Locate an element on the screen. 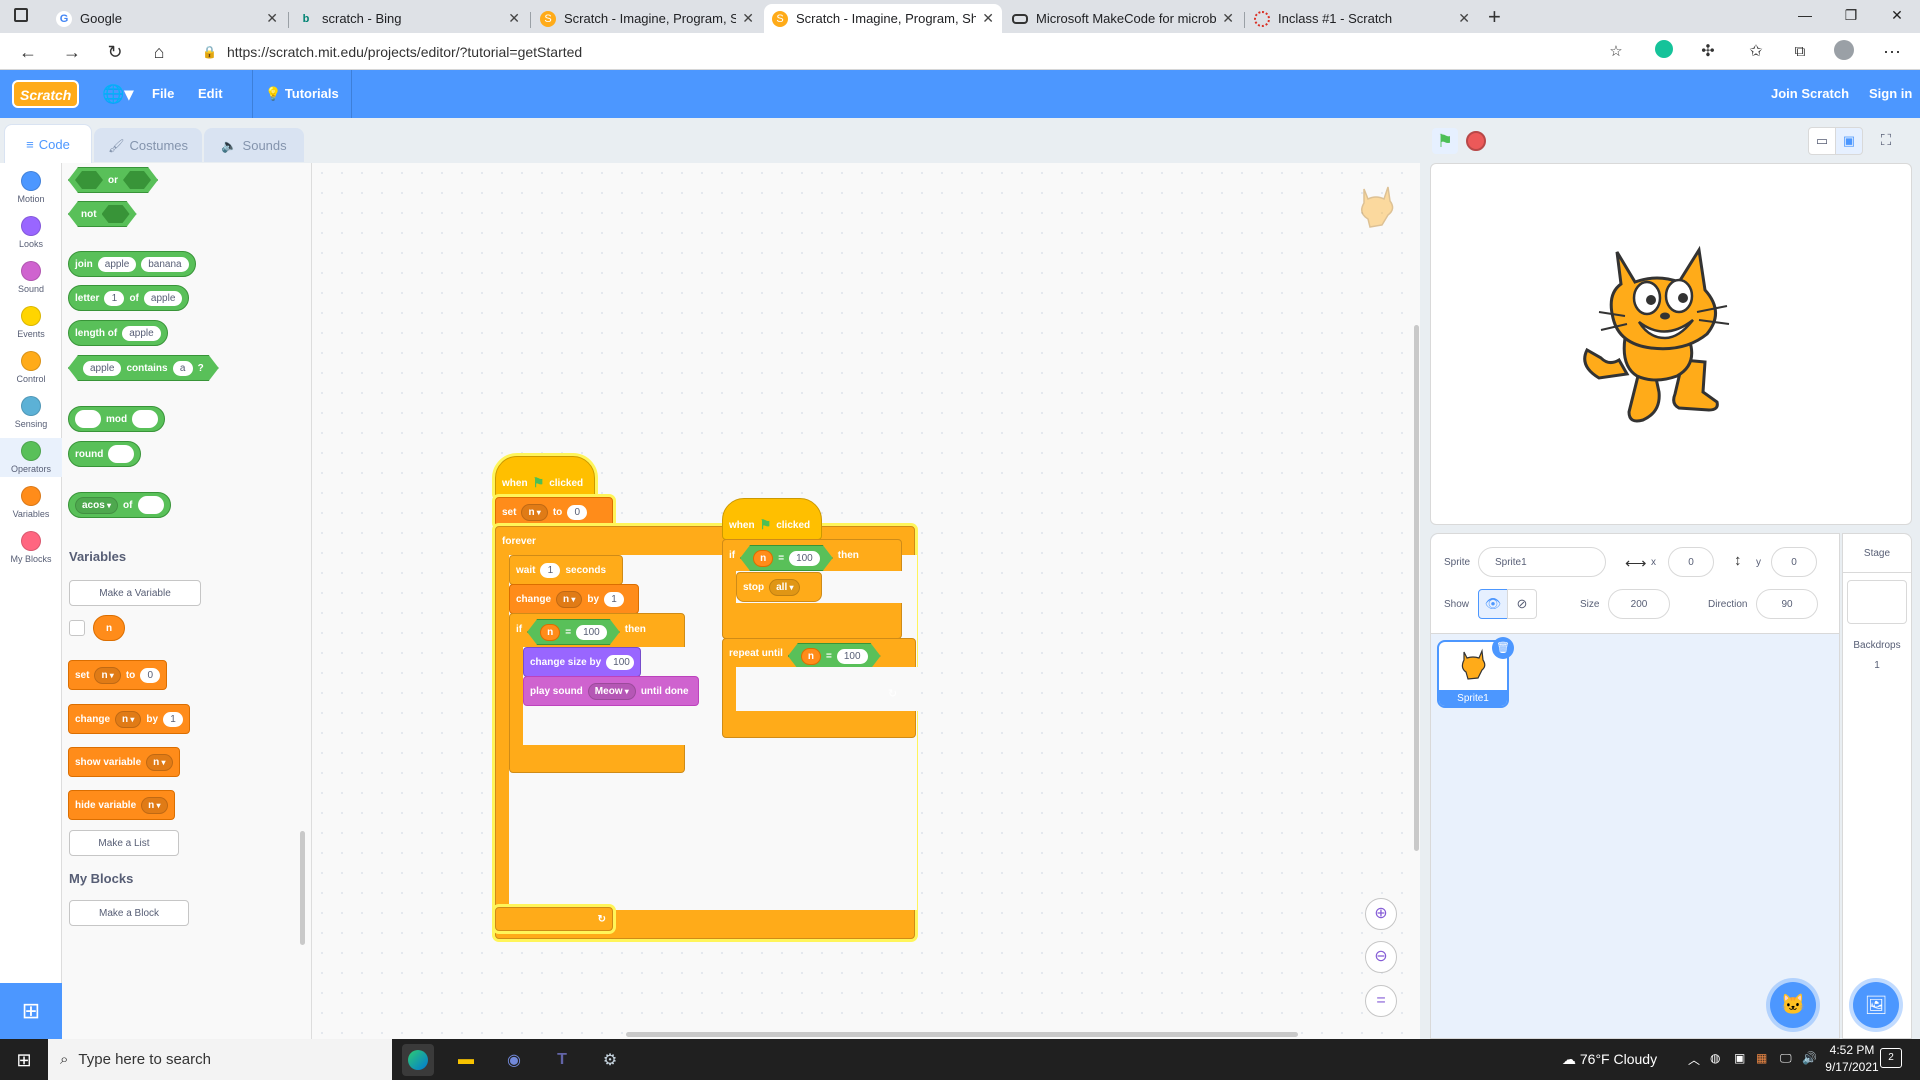 The image size is (1920, 1080). tray-app-icon: ▣ is located at coordinates (1739, 1058).